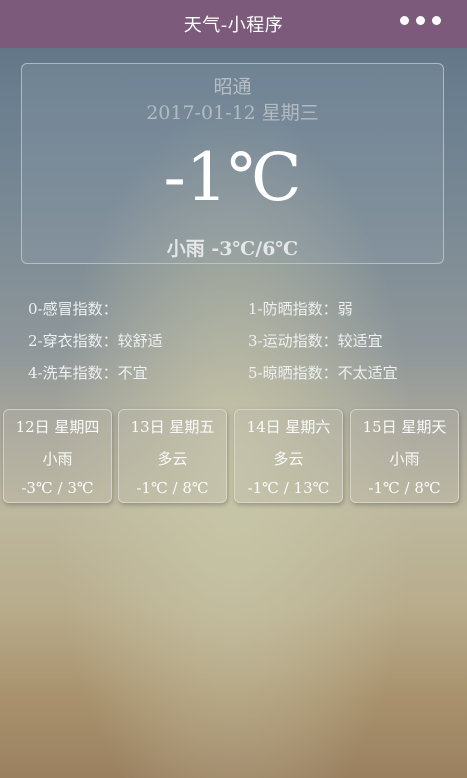 This screenshot has height=778, width=467. Describe the element at coordinates (232, 177) in the screenshot. I see `current-temperature: -1℃` at that location.